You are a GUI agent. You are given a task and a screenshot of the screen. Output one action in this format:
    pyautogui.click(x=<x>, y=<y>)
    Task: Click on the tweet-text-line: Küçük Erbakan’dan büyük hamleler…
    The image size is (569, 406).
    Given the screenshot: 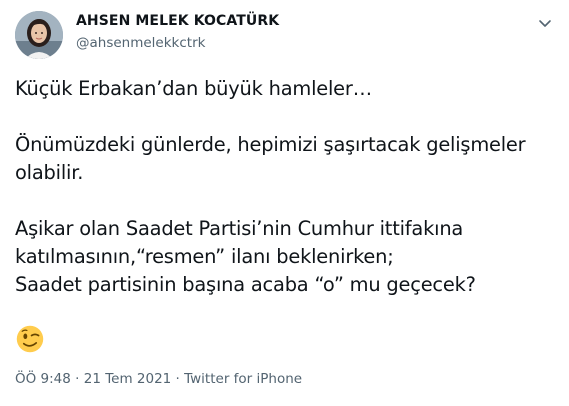 What is the action you would take?
    pyautogui.click(x=193, y=88)
    